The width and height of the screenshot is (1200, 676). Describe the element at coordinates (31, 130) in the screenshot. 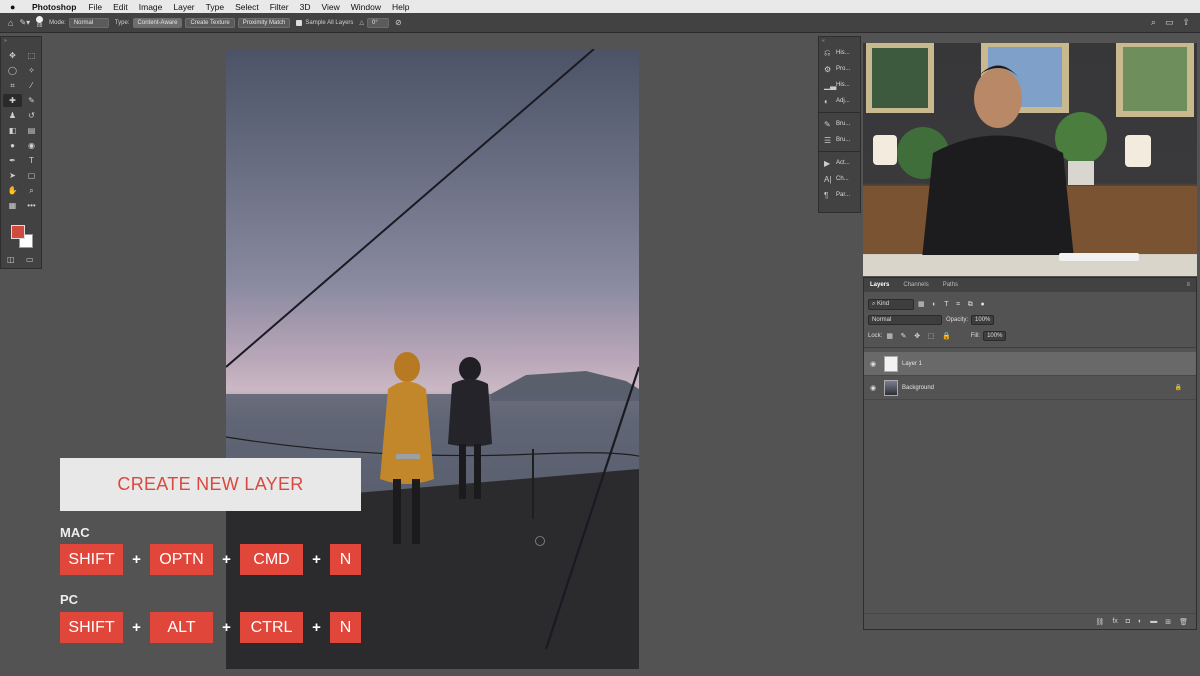

I see `gradient-tool-icon: ▤` at that location.